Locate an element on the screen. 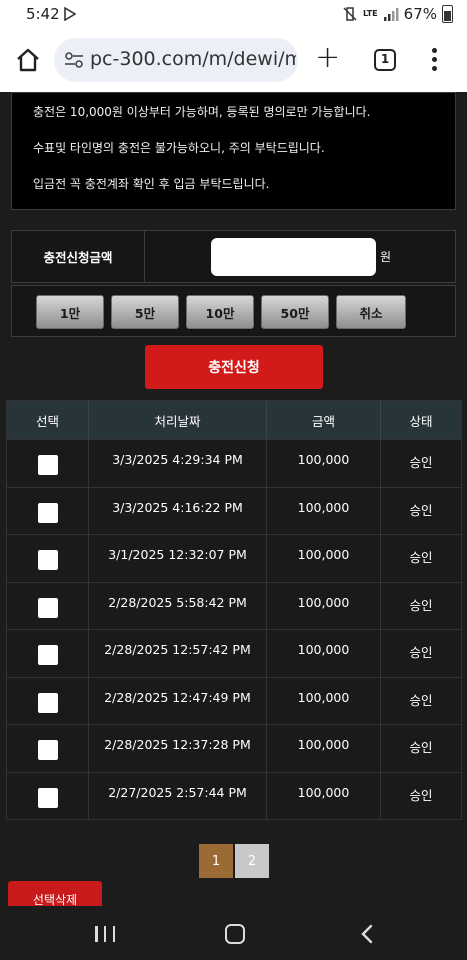 Image resolution: width=467 pixels, height=960 pixels. table-row: 2/28/2025 12:37:28 PM 100,000 승인 is located at coordinates (234, 749).